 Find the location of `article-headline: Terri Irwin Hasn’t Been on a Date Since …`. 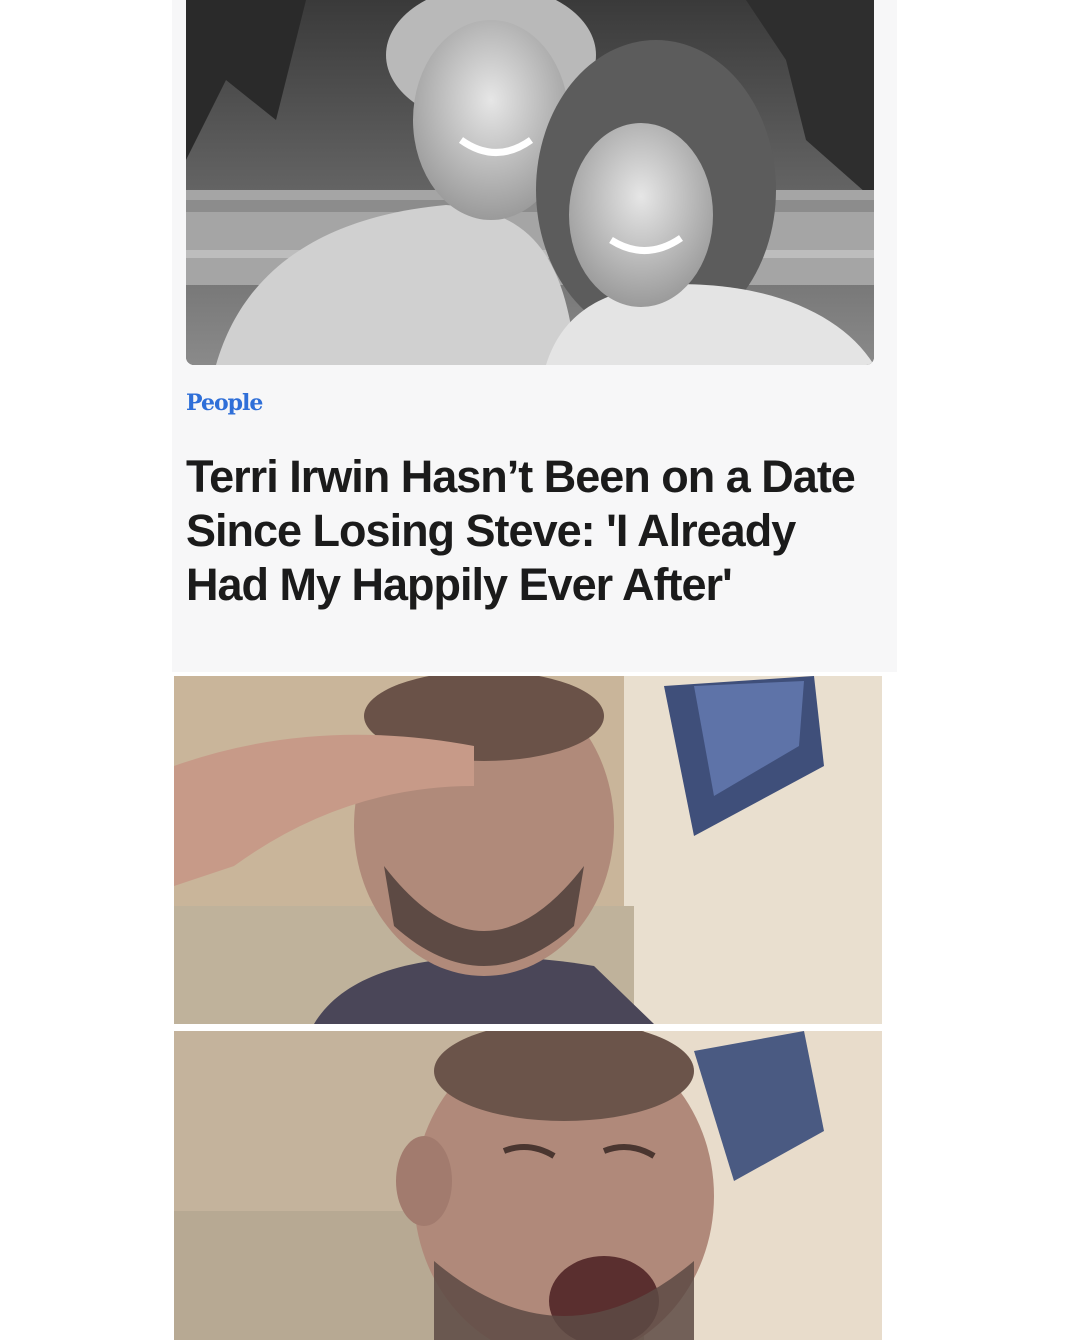

article-headline: Terri Irwin Hasn’t Been on a Date Since … is located at coordinates (531, 531).